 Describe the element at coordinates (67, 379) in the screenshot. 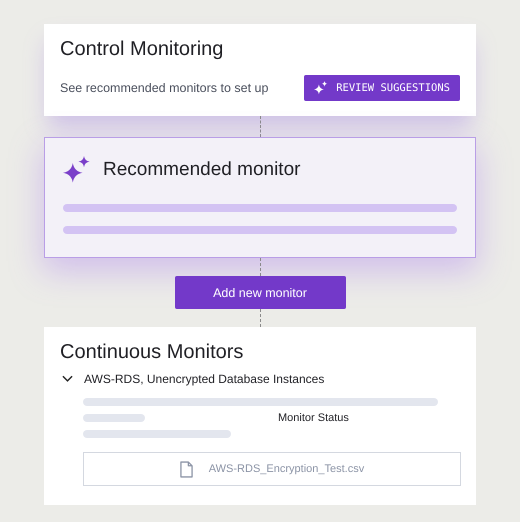

I see `chevron-icon` at that location.